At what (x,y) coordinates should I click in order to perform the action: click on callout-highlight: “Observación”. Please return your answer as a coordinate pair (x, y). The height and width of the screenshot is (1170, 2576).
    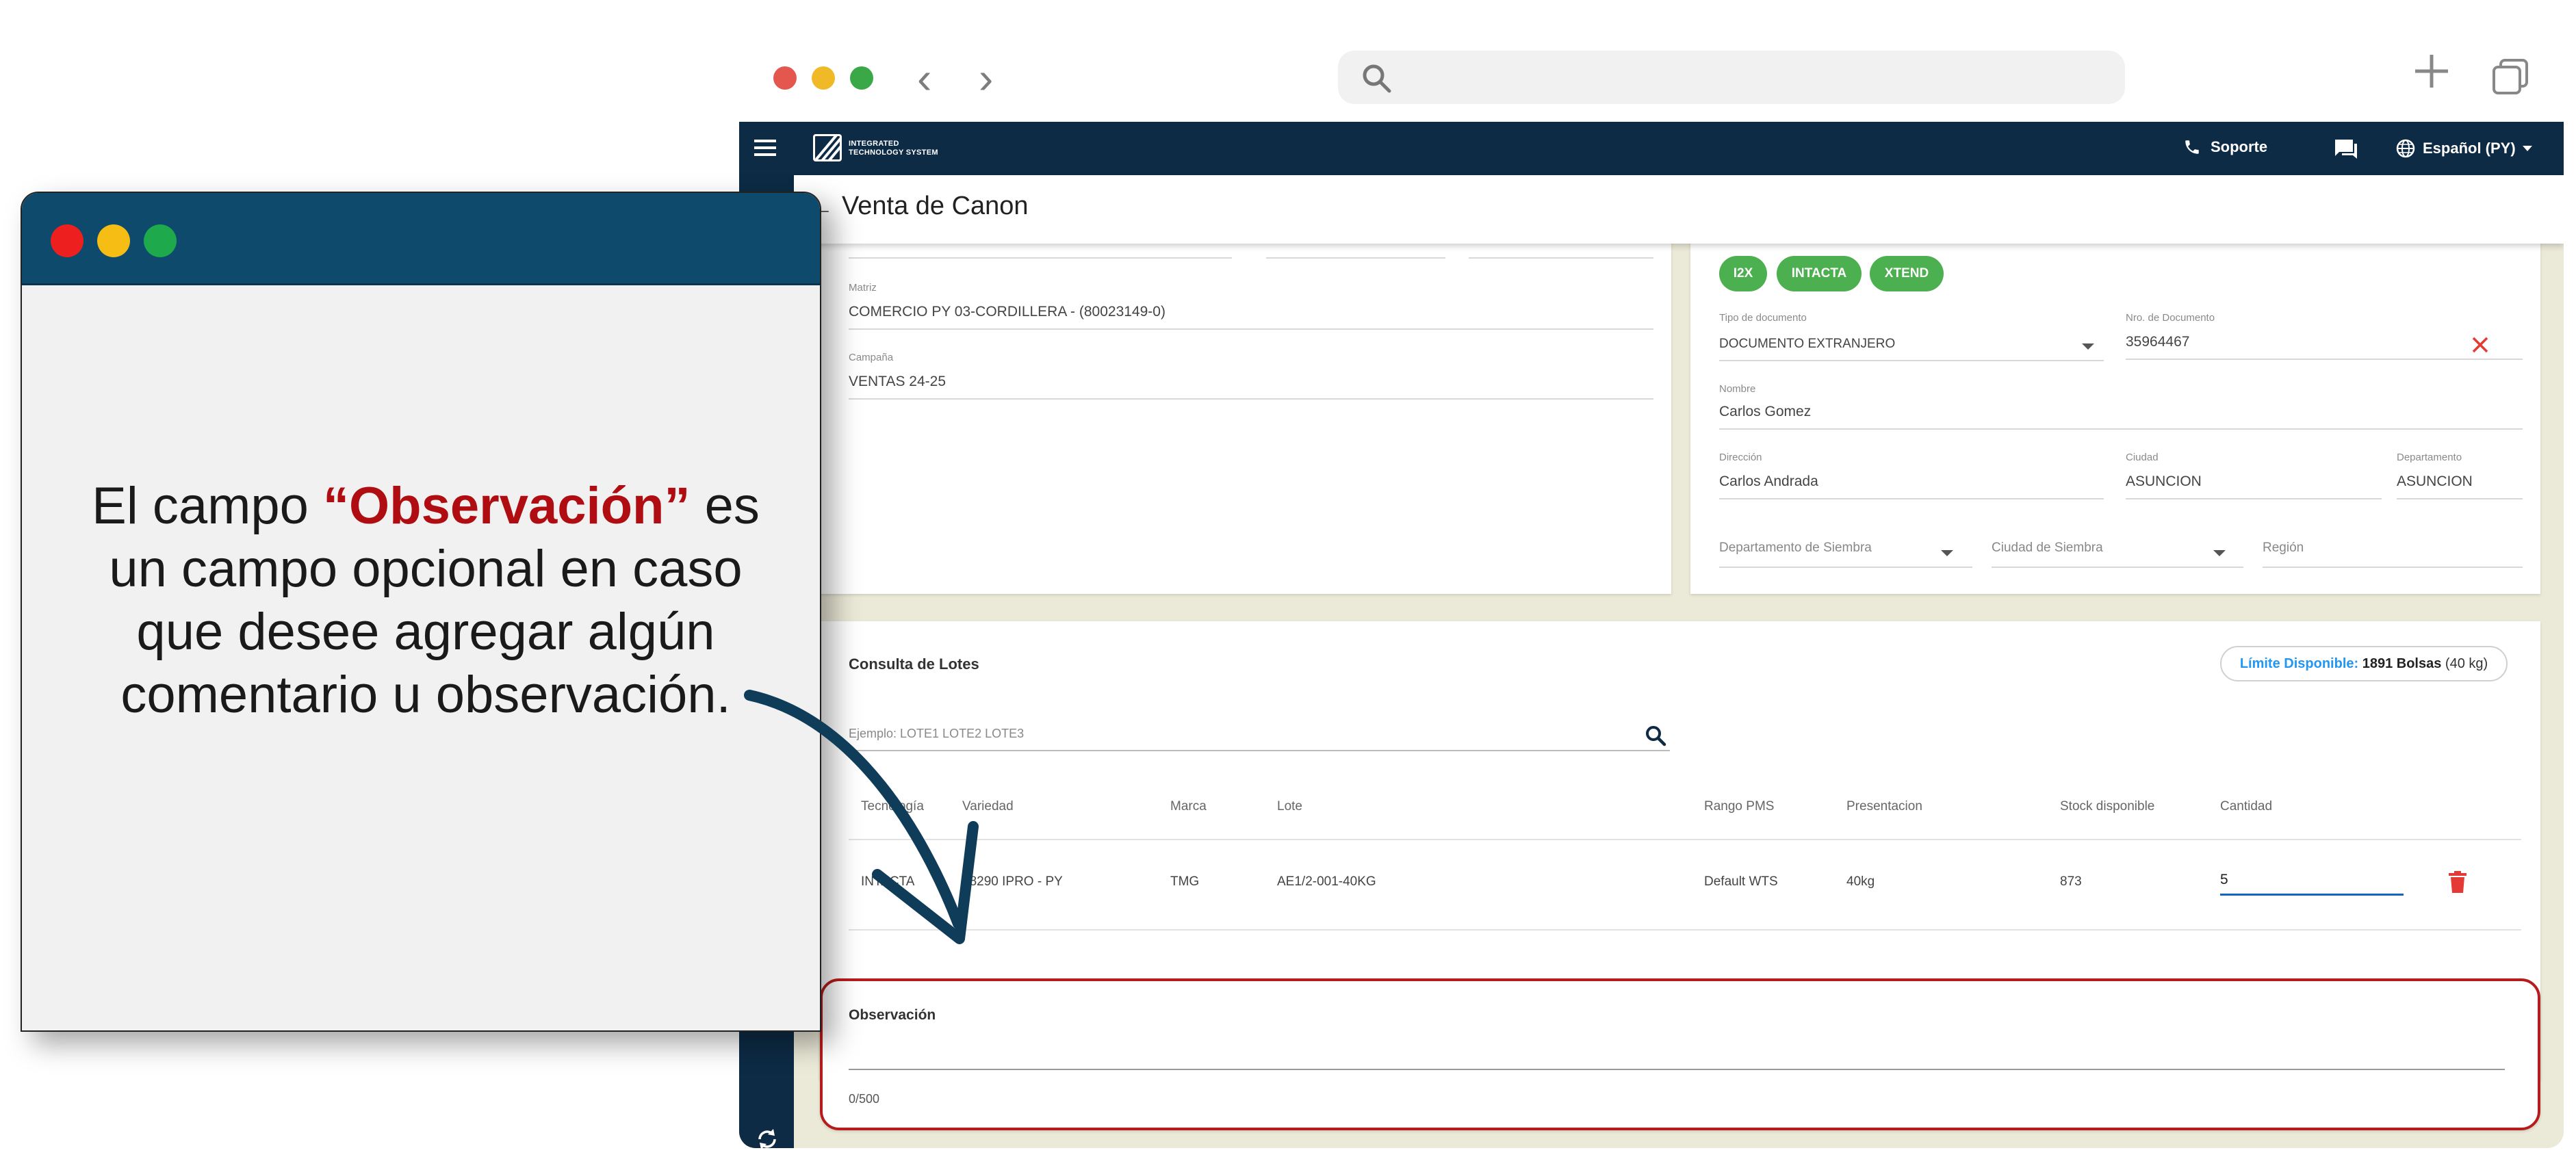
    Looking at the image, I should click on (507, 506).